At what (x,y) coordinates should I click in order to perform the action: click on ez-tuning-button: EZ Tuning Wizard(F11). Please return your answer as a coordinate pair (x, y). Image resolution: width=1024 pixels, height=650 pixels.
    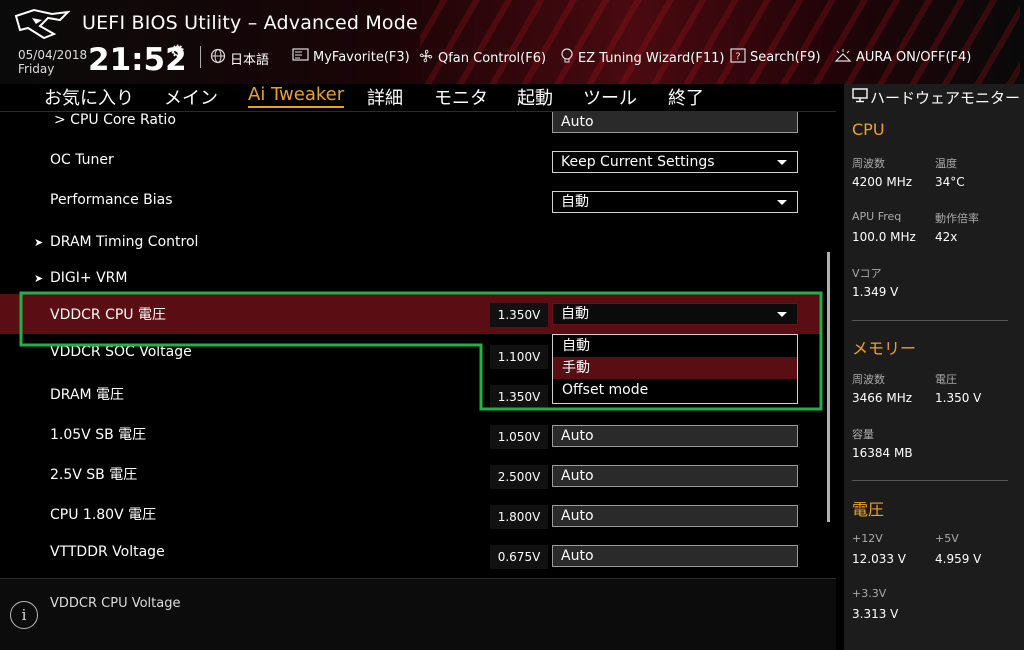
    Looking at the image, I should click on (642, 58).